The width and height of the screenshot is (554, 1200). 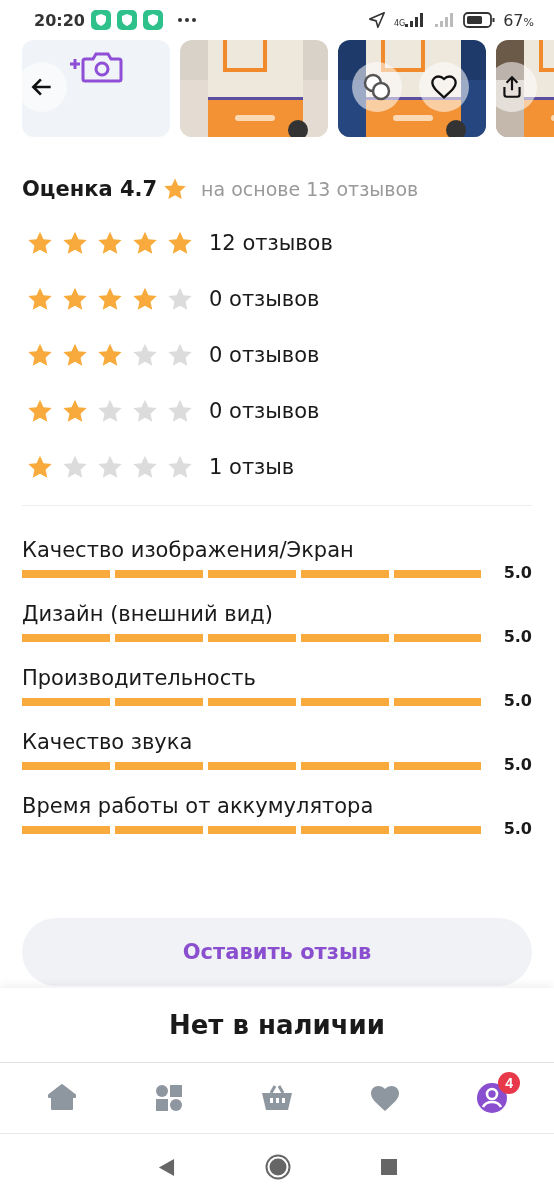 What do you see at coordinates (518, 20) in the screenshot?
I see `battery-percent: 67%` at bounding box center [518, 20].